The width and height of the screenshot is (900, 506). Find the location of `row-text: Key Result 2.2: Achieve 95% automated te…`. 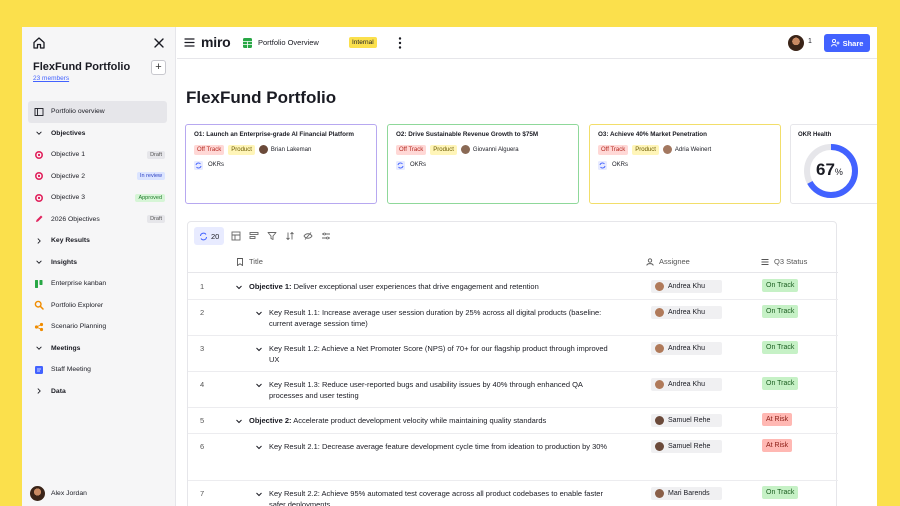

row-text: Key Result 2.2: Achieve 95% automated te… is located at coordinates (436, 497).